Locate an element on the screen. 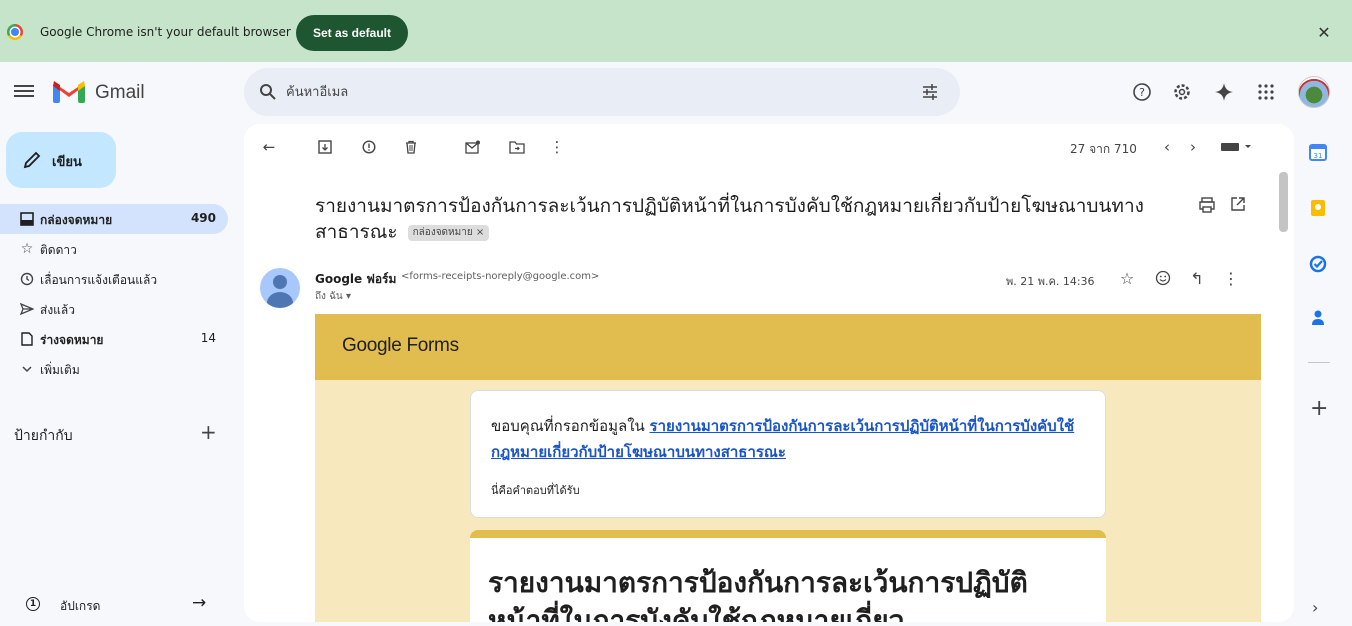 The width and height of the screenshot is (1352, 626). sender-email: <forms-receipts-noreply@google.com> is located at coordinates (500, 276).